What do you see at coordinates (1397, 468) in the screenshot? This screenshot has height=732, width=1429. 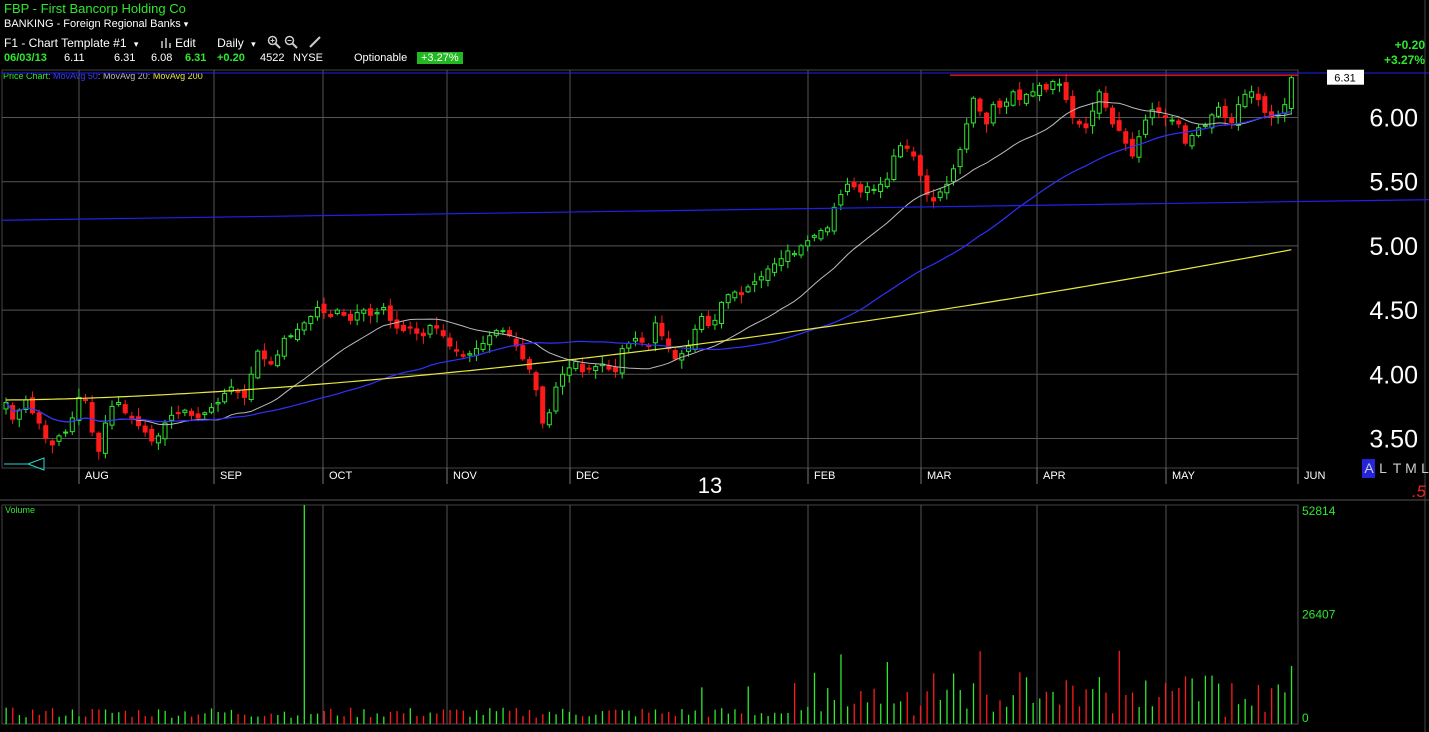 I see `axis-flag: T` at bounding box center [1397, 468].